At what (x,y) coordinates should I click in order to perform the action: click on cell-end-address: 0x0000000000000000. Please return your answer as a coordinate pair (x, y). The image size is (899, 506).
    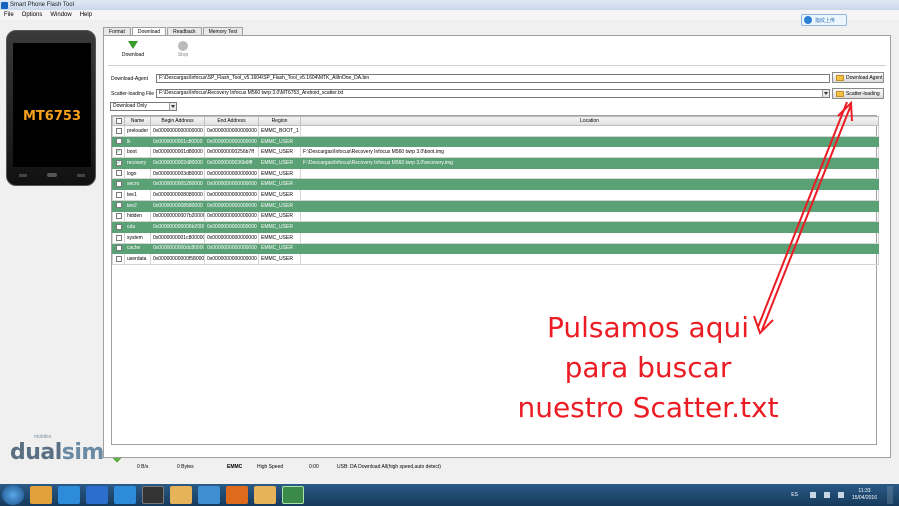
    Looking at the image, I should click on (231, 248).